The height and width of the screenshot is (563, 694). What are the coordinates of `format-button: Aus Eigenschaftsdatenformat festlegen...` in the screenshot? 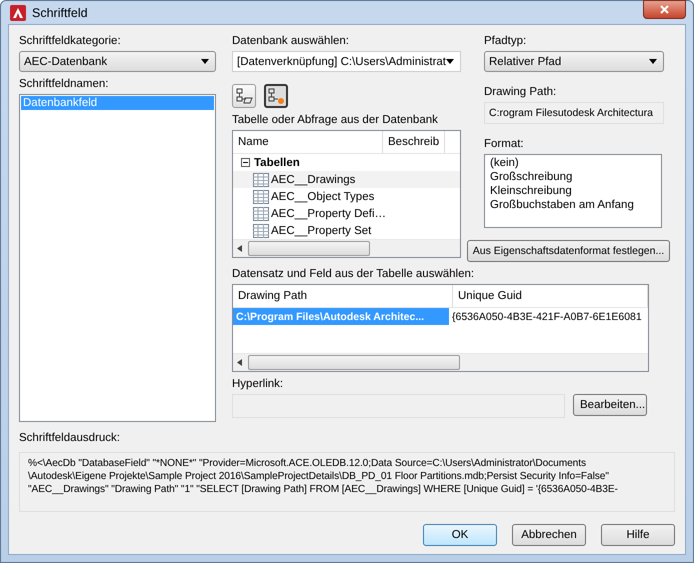 It's located at (568, 251).